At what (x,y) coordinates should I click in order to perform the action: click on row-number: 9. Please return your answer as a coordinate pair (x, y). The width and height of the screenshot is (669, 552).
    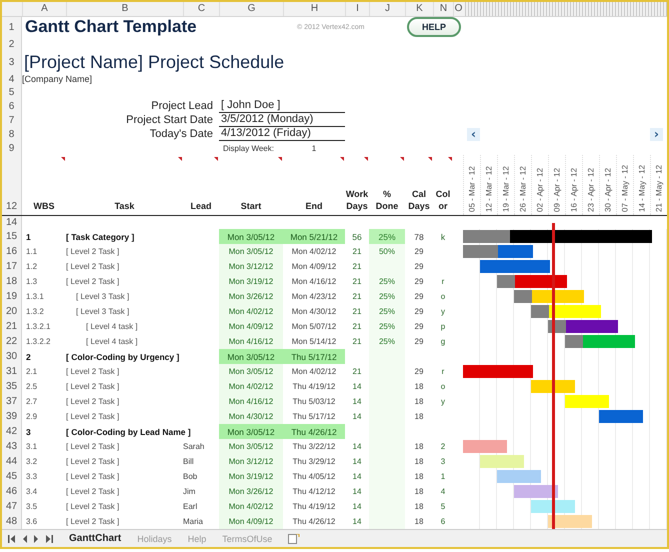
    Looking at the image, I should click on (12, 148).